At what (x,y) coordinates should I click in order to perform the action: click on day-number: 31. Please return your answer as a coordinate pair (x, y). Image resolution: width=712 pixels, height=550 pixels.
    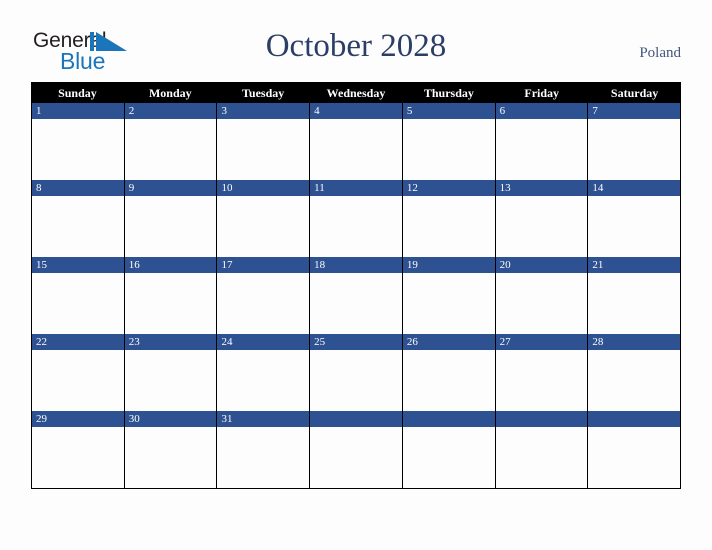
    Looking at the image, I should click on (227, 418).